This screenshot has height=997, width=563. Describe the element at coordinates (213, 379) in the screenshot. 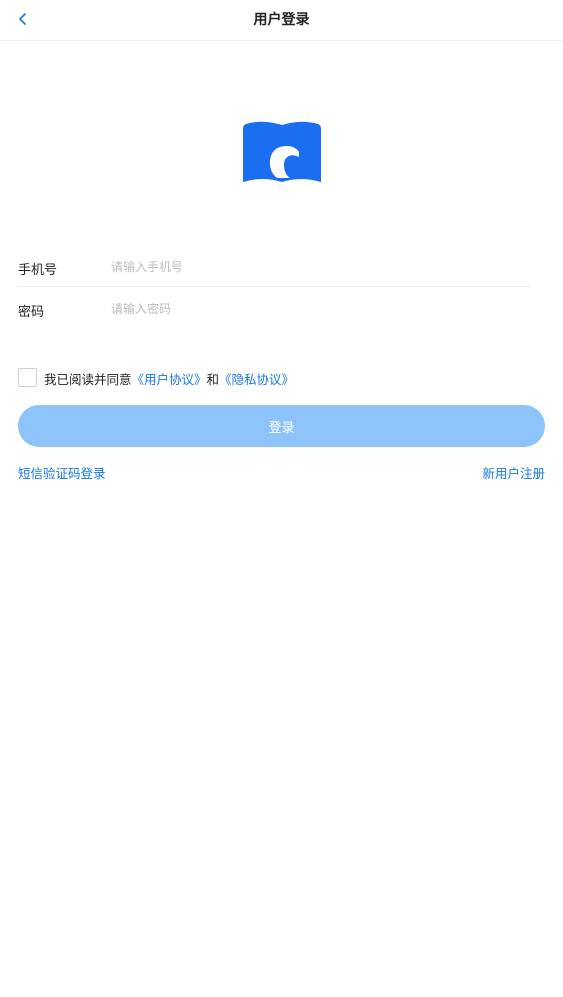

I see `agreement-and: 和` at that location.